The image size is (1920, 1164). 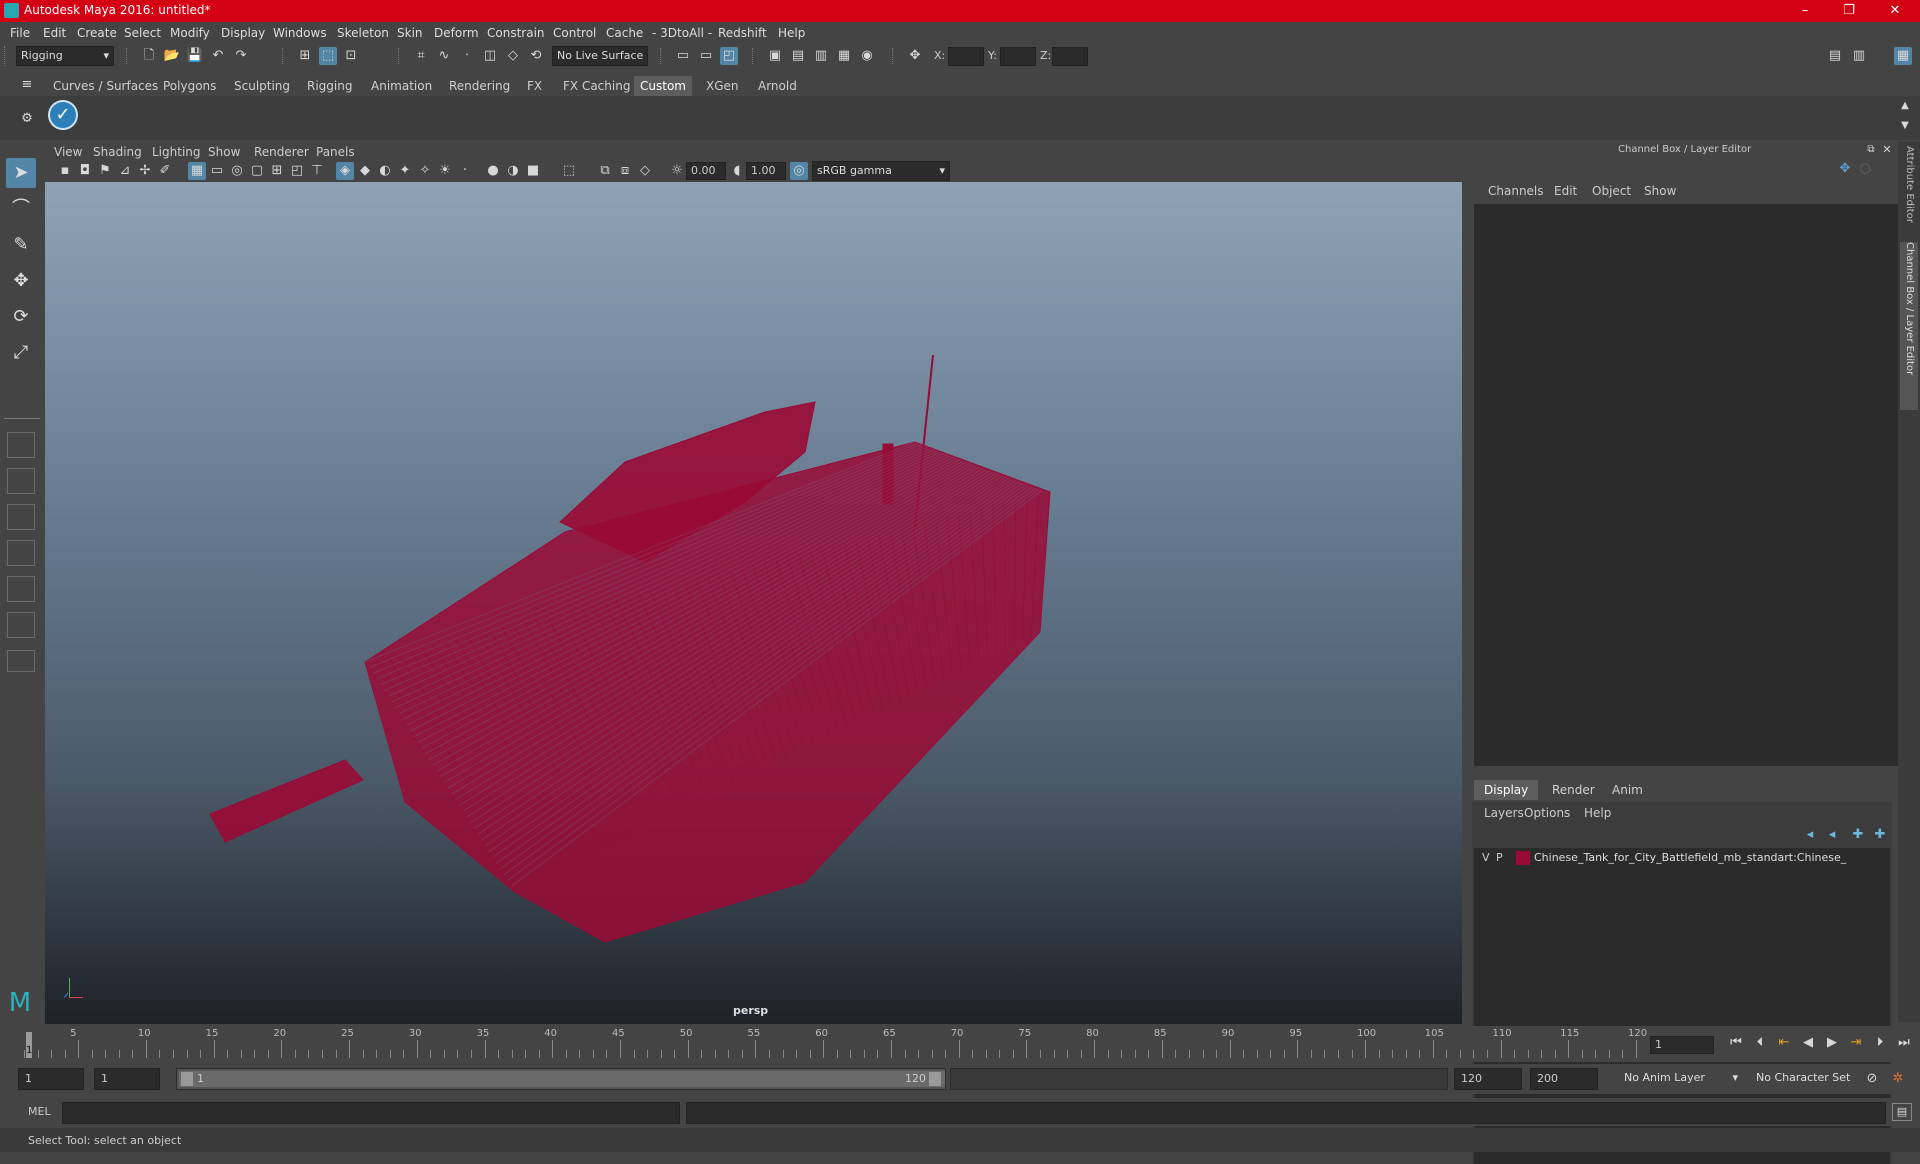 I want to click on close-button: ✕, so click(x=1895, y=11).